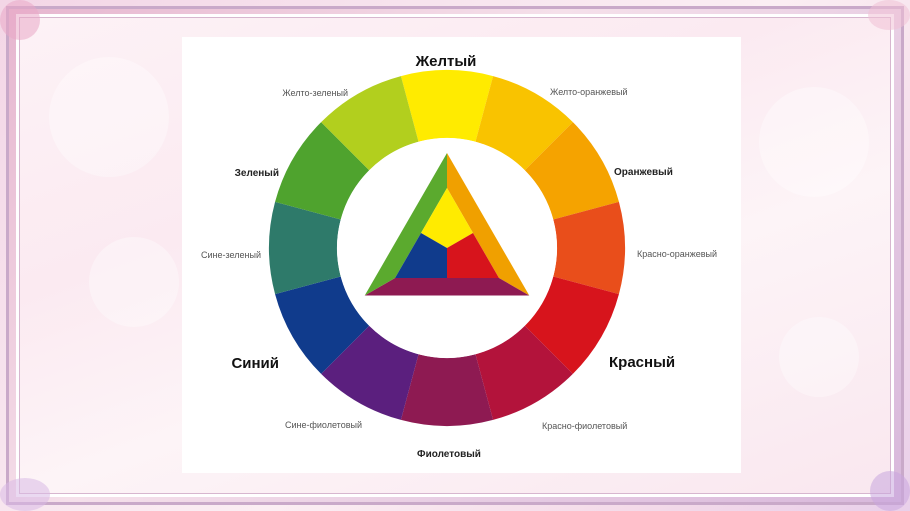 The height and width of the screenshot is (511, 910). Describe the element at coordinates (231, 255) in the screenshot. I see `label-blue-green: Сине-зеленый` at that location.